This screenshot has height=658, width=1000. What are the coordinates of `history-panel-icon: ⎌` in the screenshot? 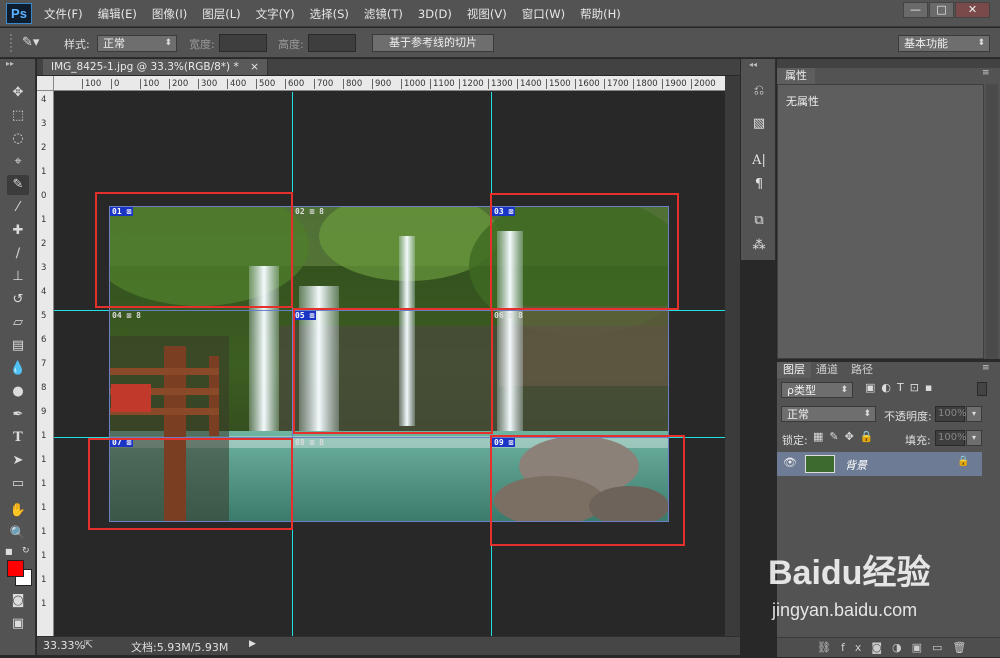 It's located at (759, 91).